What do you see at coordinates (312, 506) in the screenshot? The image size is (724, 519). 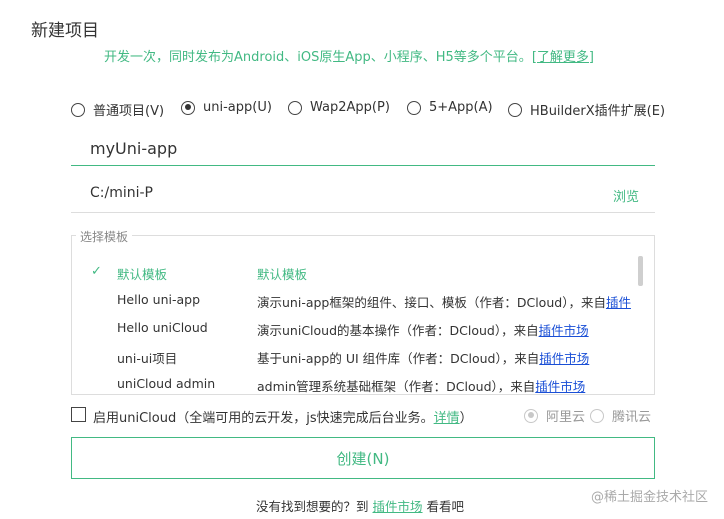 I see `footer-prefix: 没有找到想要的？到` at bounding box center [312, 506].